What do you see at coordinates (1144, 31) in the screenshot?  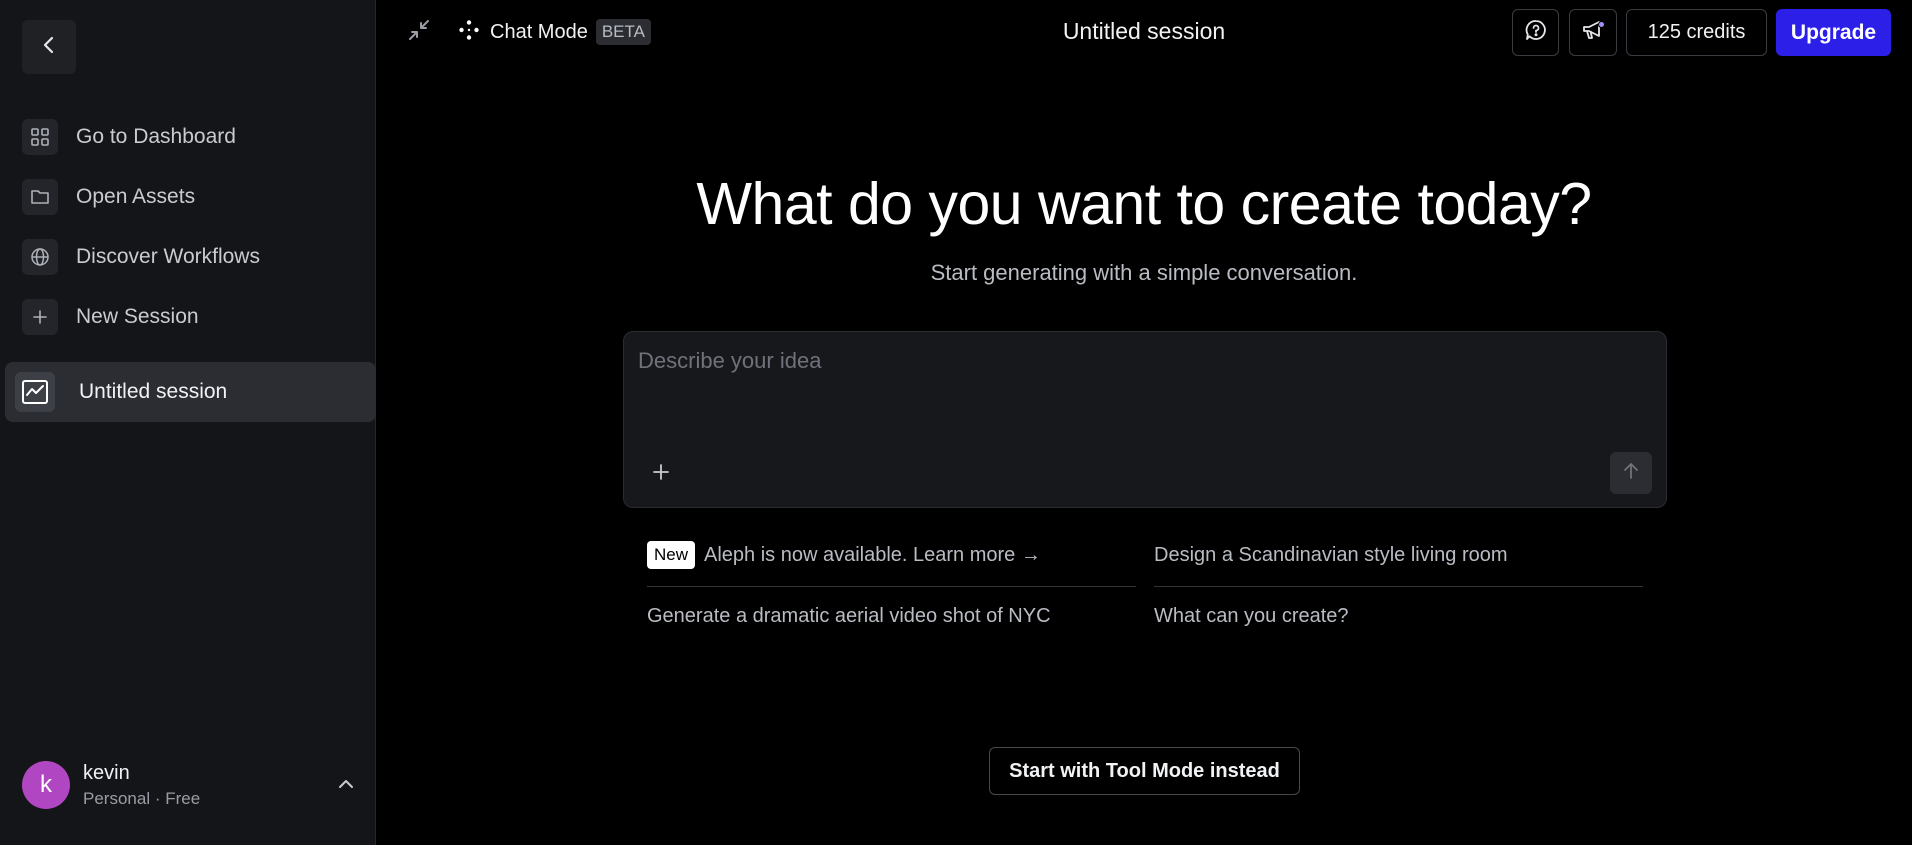 I see `page-title-text: Untitled session` at bounding box center [1144, 31].